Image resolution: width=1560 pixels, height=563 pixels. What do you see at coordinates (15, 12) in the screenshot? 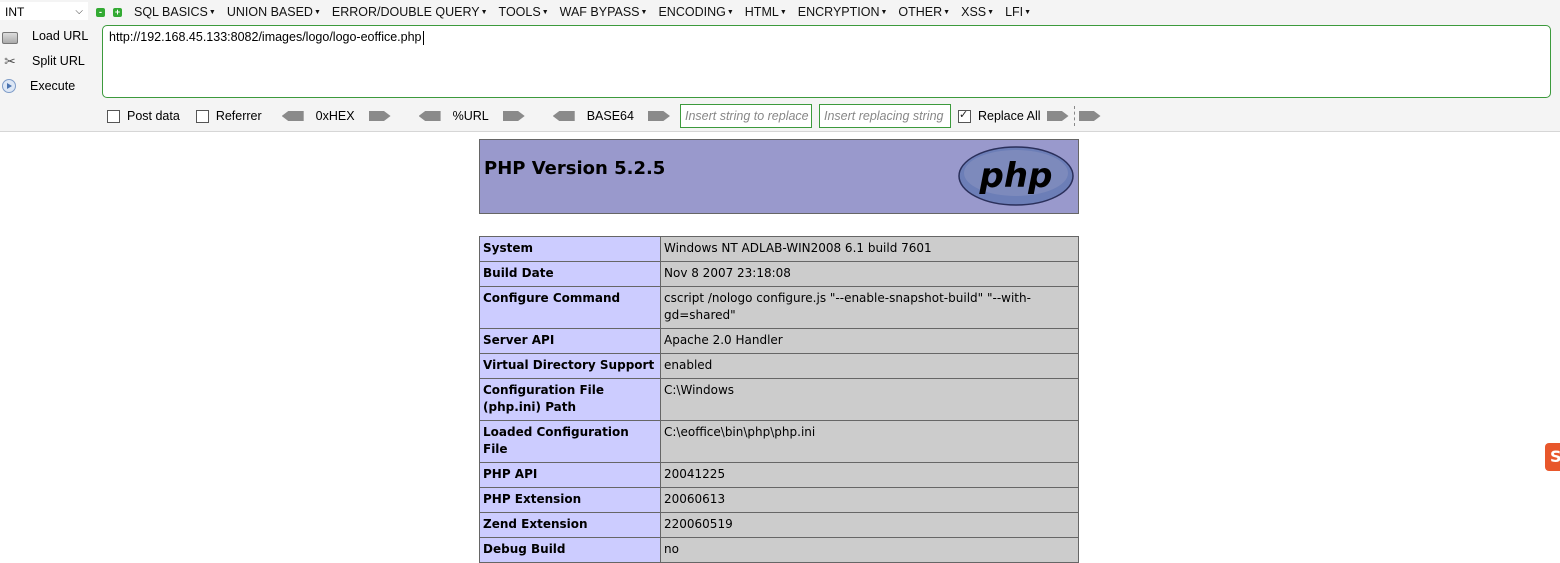
I see `injection-type-value: INT` at bounding box center [15, 12].